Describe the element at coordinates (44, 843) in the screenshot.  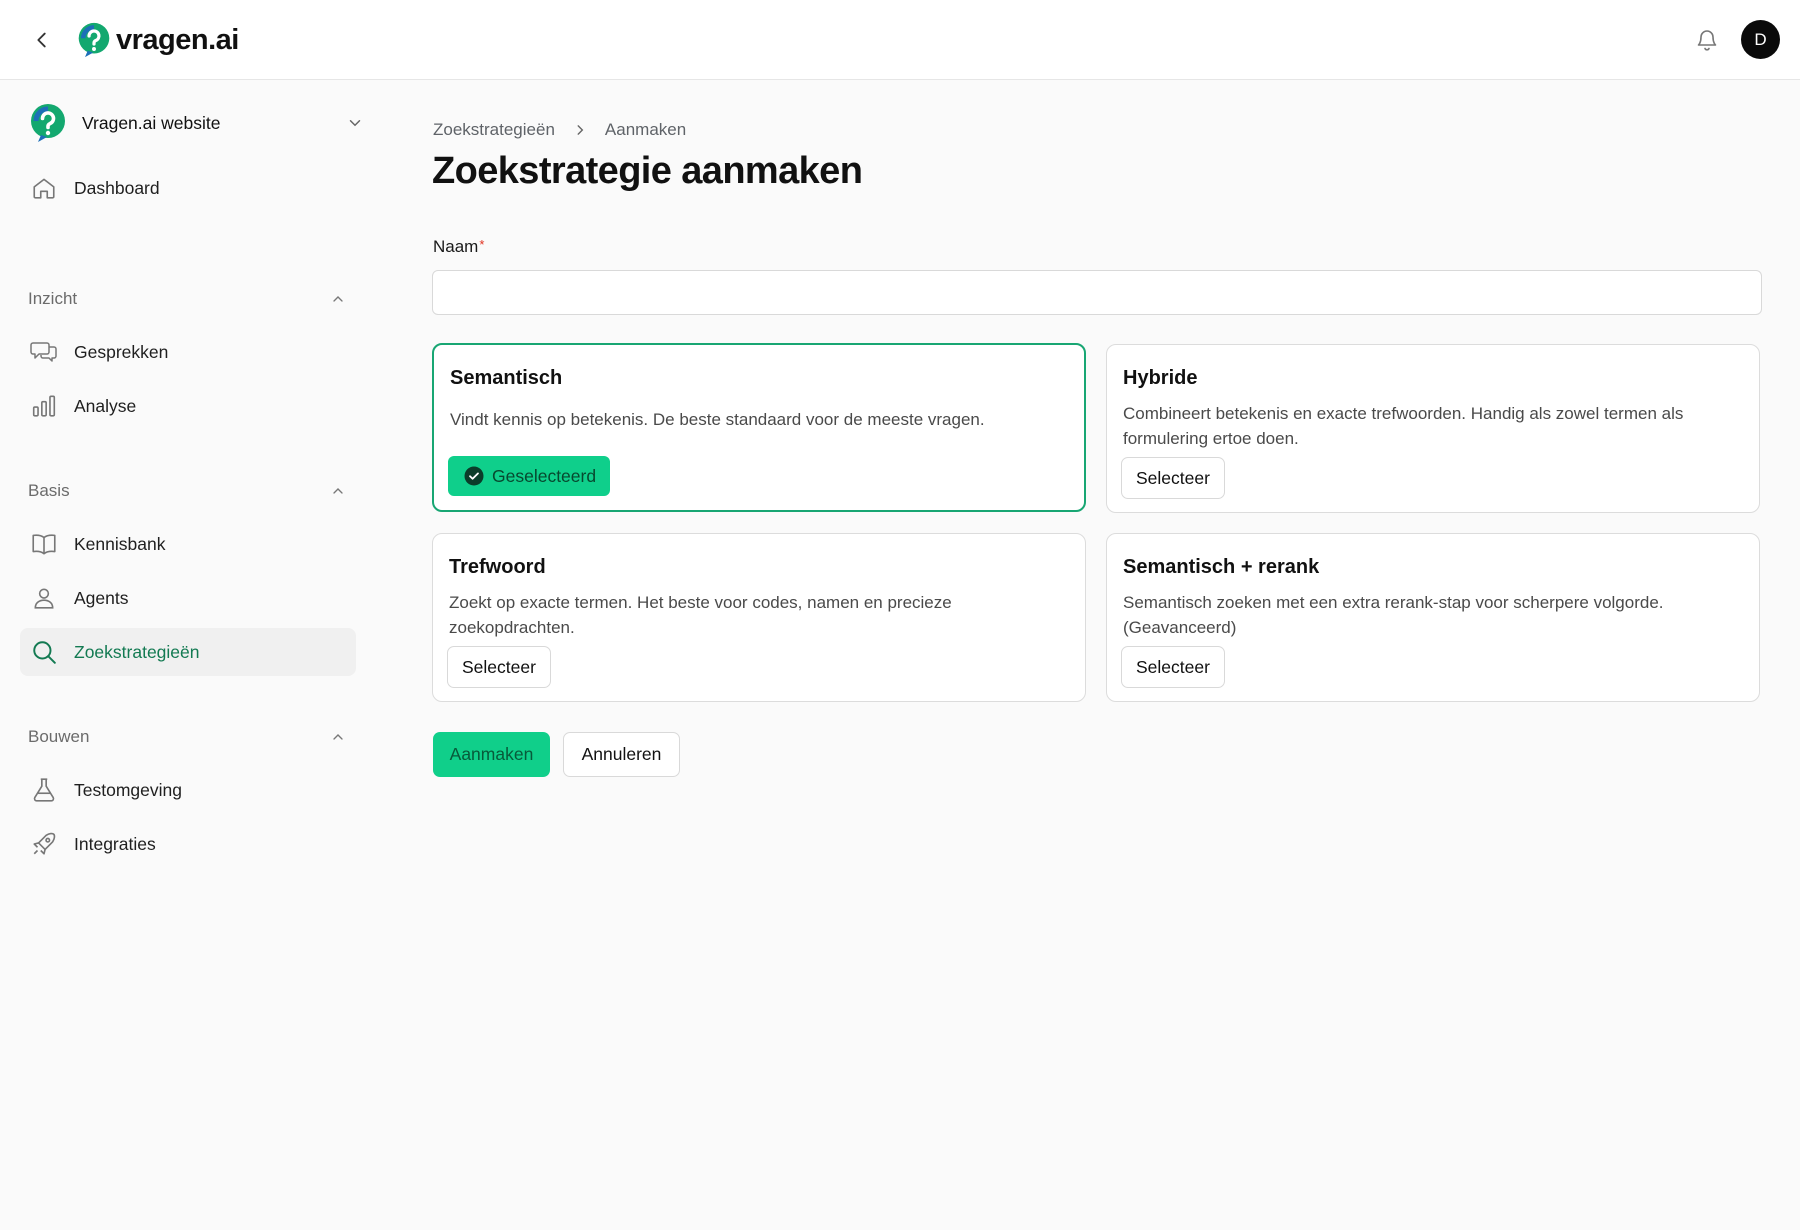
I see `rocket-icon` at that location.